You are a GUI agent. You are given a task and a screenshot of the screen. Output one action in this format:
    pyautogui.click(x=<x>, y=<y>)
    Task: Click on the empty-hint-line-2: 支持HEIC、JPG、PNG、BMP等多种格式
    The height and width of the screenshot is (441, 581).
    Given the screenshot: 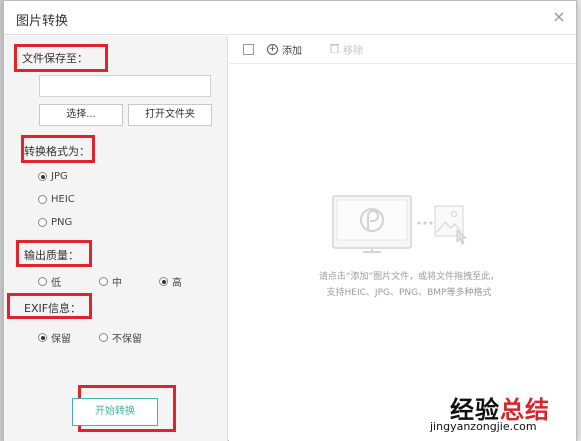 What is the action you would take?
    pyautogui.click(x=409, y=293)
    